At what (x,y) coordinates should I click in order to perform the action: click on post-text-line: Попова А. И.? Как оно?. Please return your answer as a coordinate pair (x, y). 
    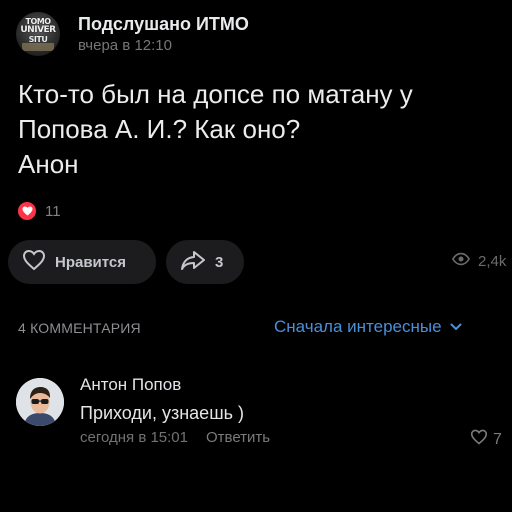
    Looking at the image, I should click on (159, 129).